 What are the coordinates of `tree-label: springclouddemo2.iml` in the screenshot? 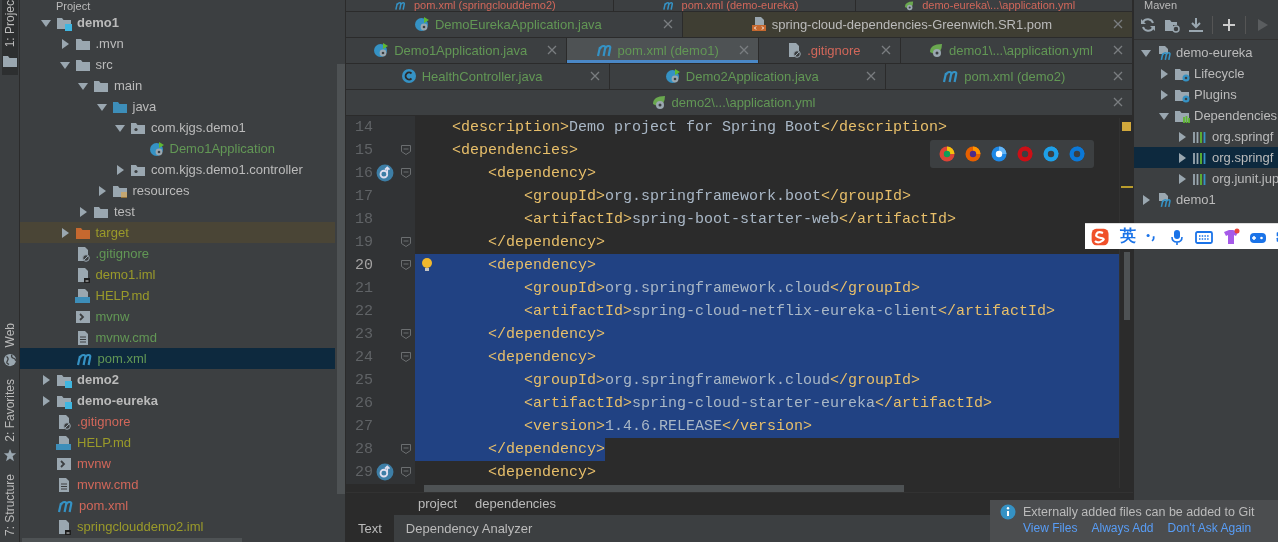 It's located at (140, 526).